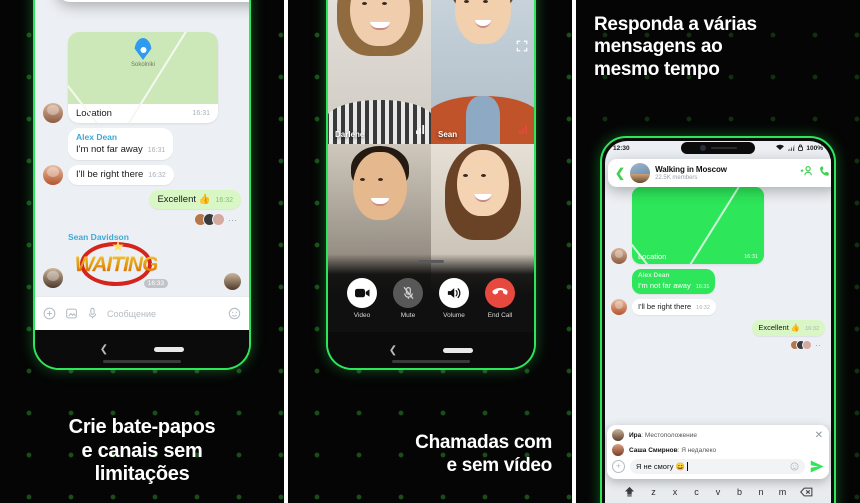  Describe the element at coordinates (118, 264) in the screenshot. I see `sticker-message: WAITING 16:33` at that location.